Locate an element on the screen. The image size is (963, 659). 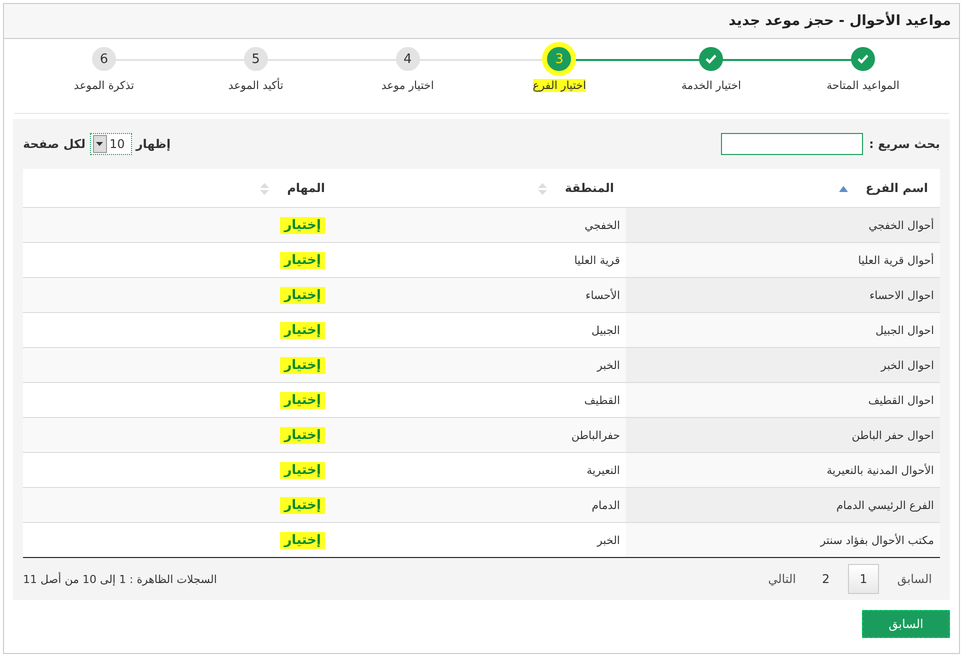
previous-page-link: السابق is located at coordinates (914, 579).